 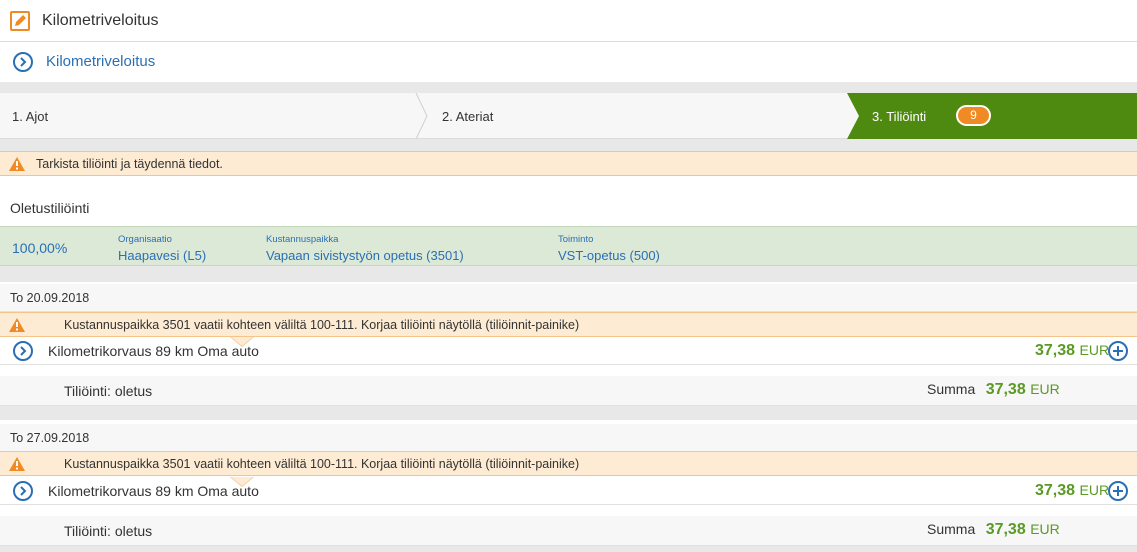 What do you see at coordinates (129, 164) in the screenshot?
I see `warning-text: Tarkista tiliöinti ja täydennä tiedot.` at bounding box center [129, 164].